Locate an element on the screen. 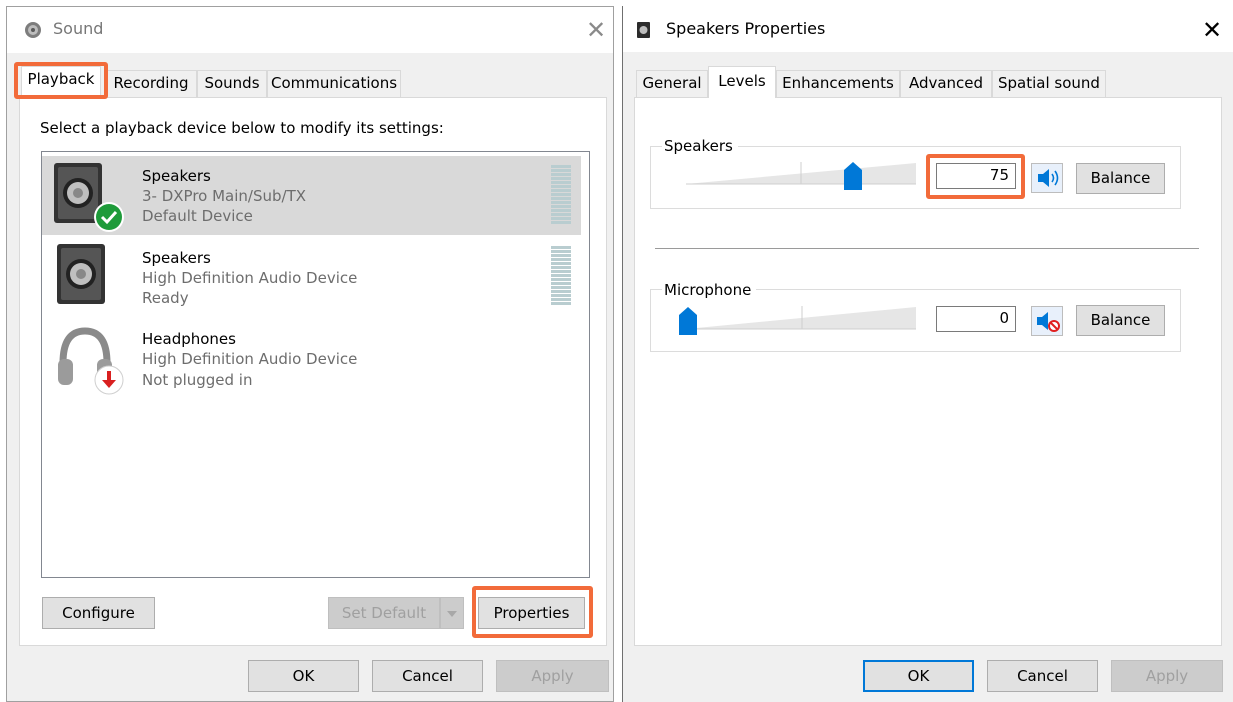 The height and width of the screenshot is (702, 1233). tab-general: General is located at coordinates (672, 84).